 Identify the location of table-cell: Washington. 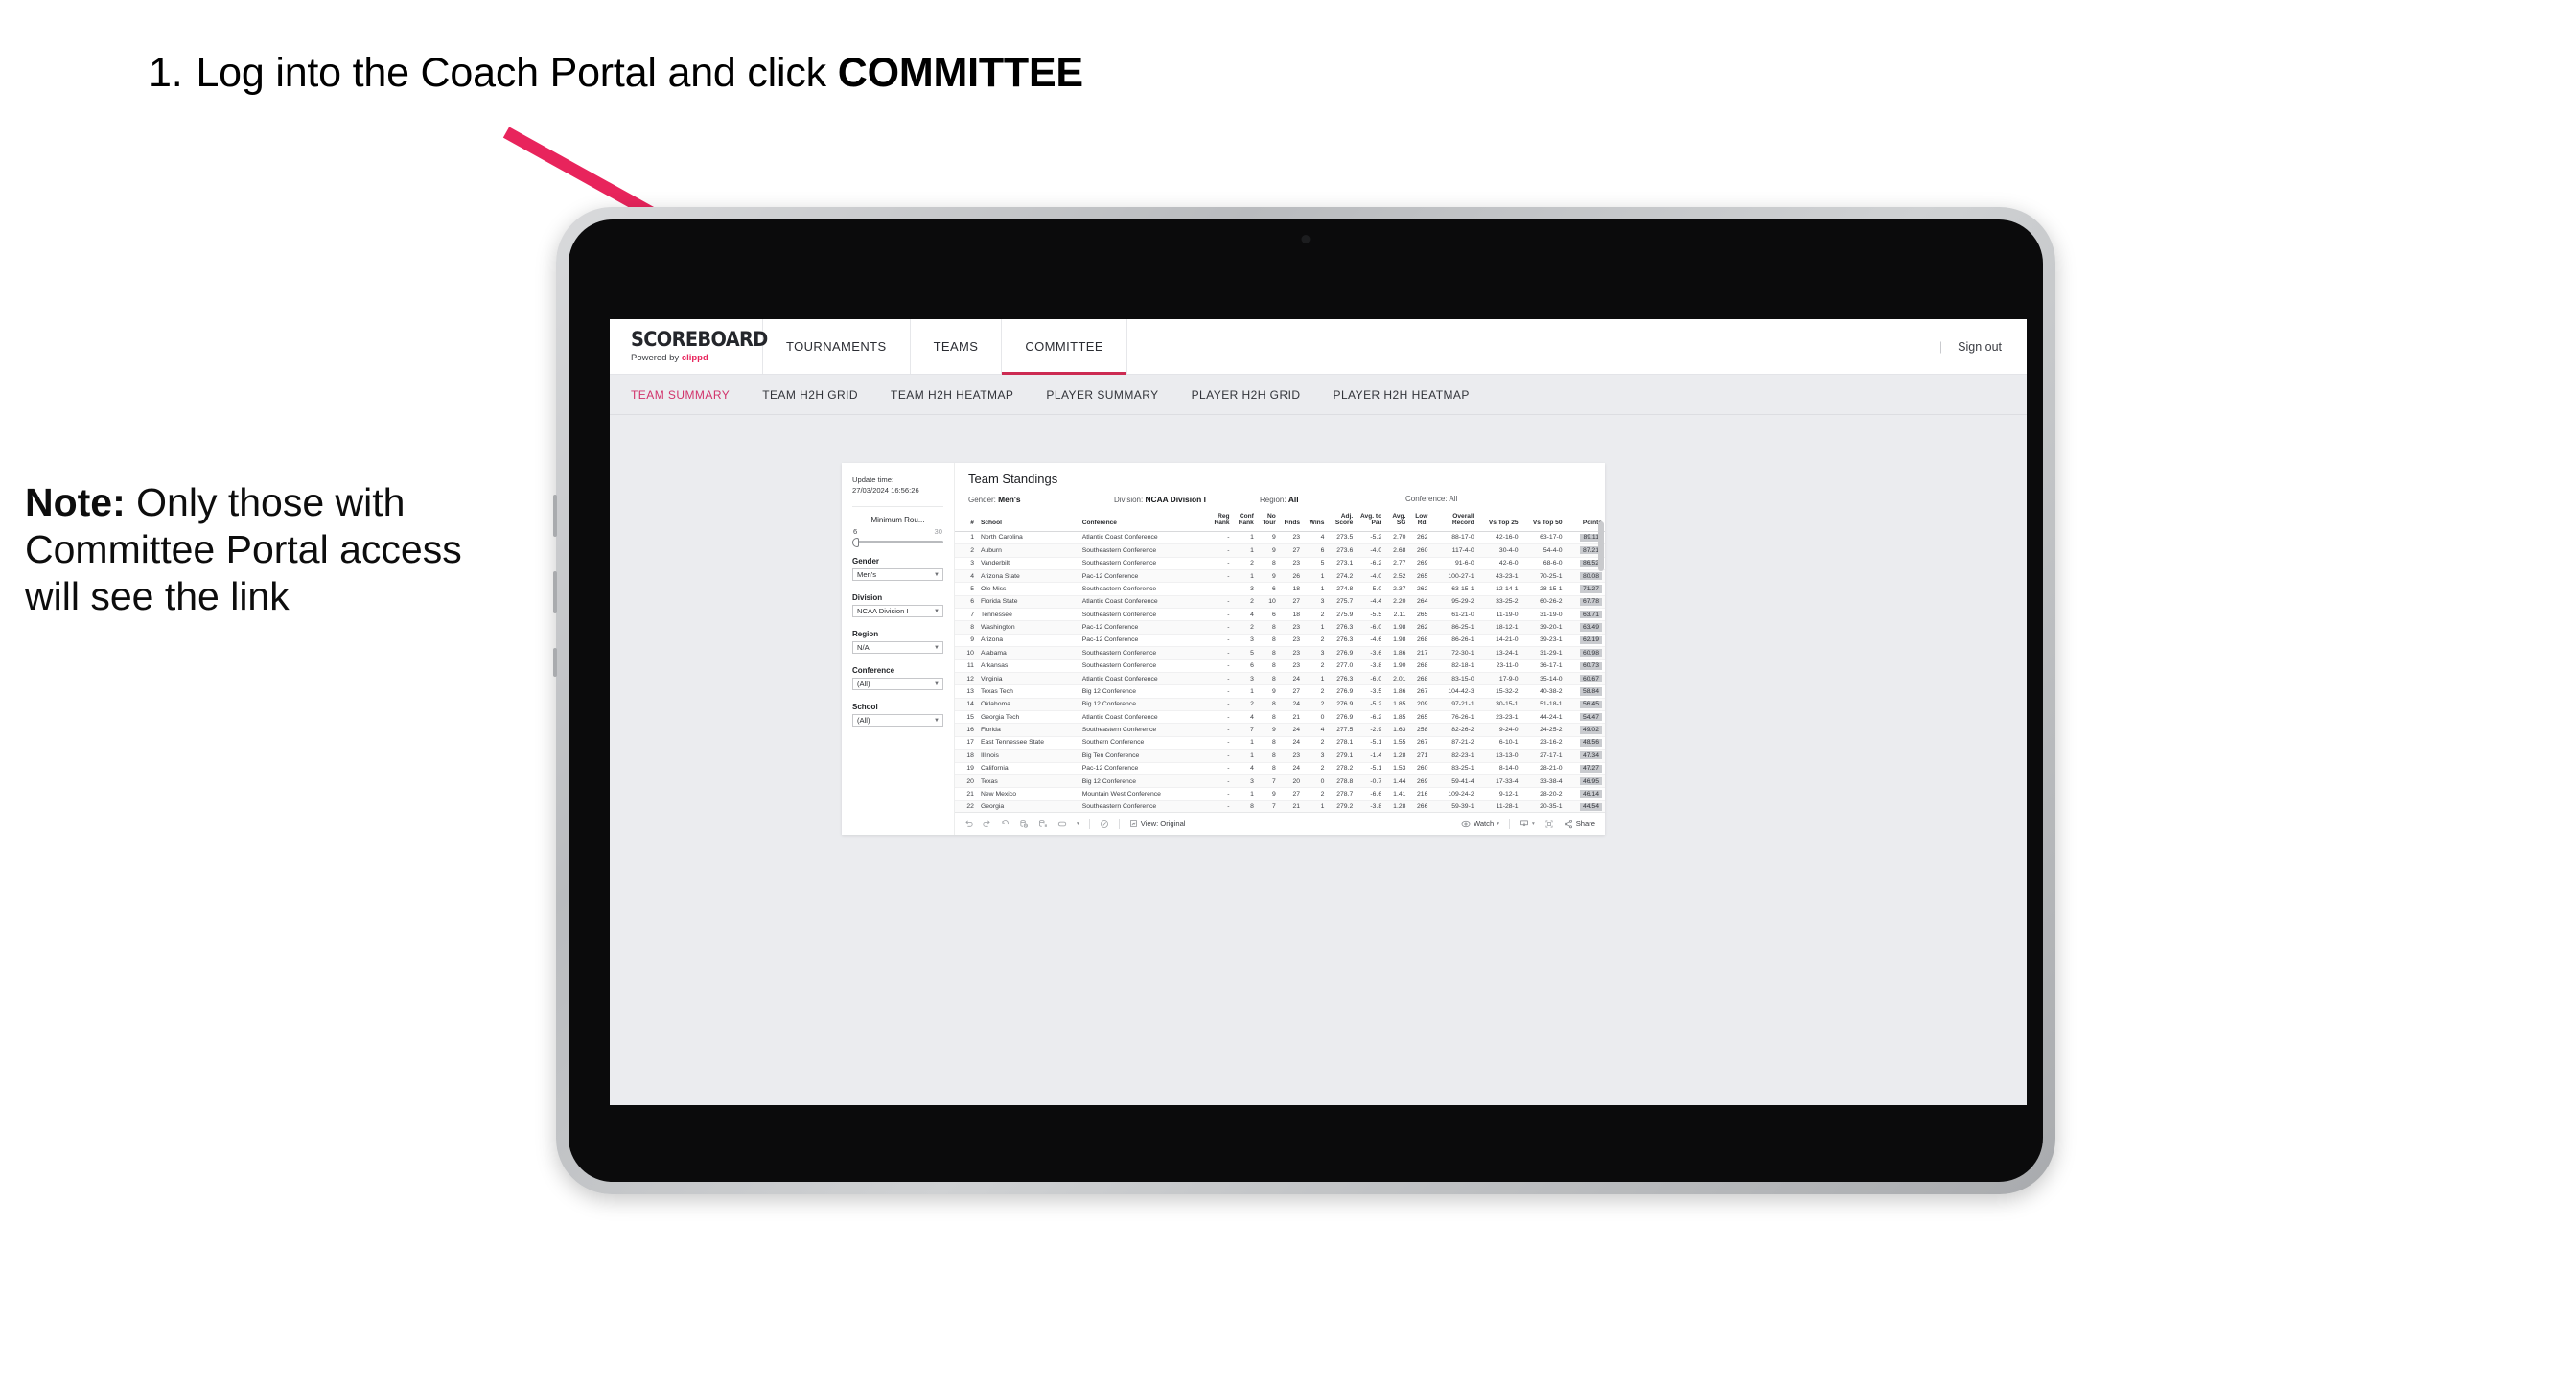
(1027, 628).